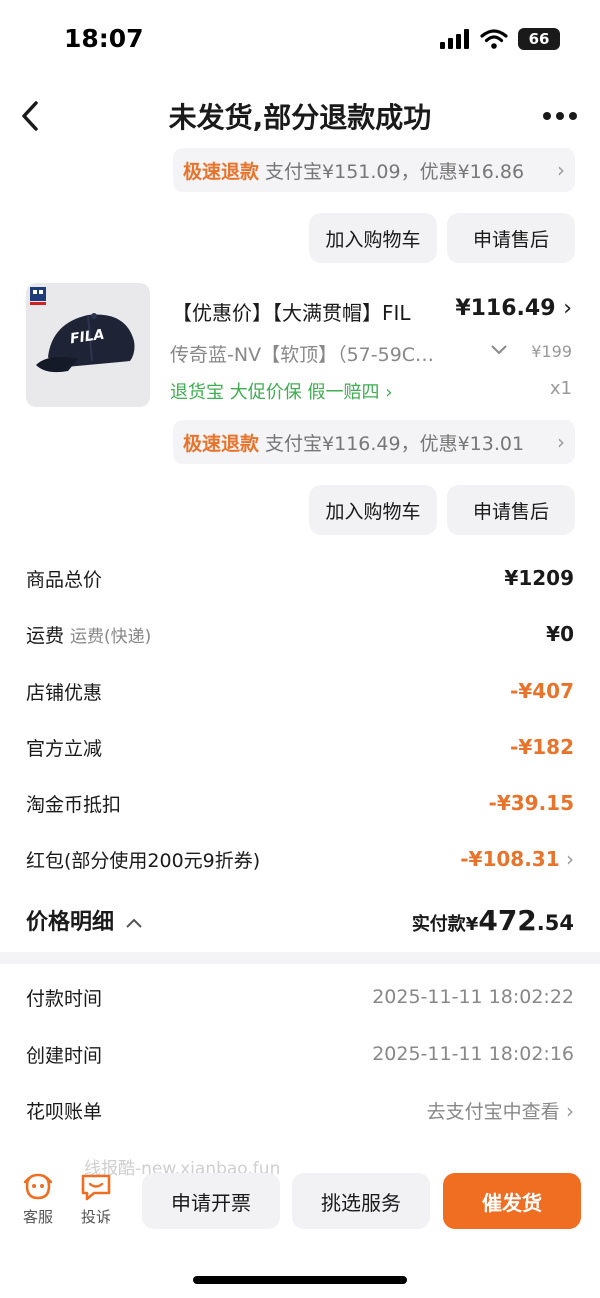 The image size is (600, 1298). I want to click on nav-bar: 未发货,部分退款成功, so click(300, 117).